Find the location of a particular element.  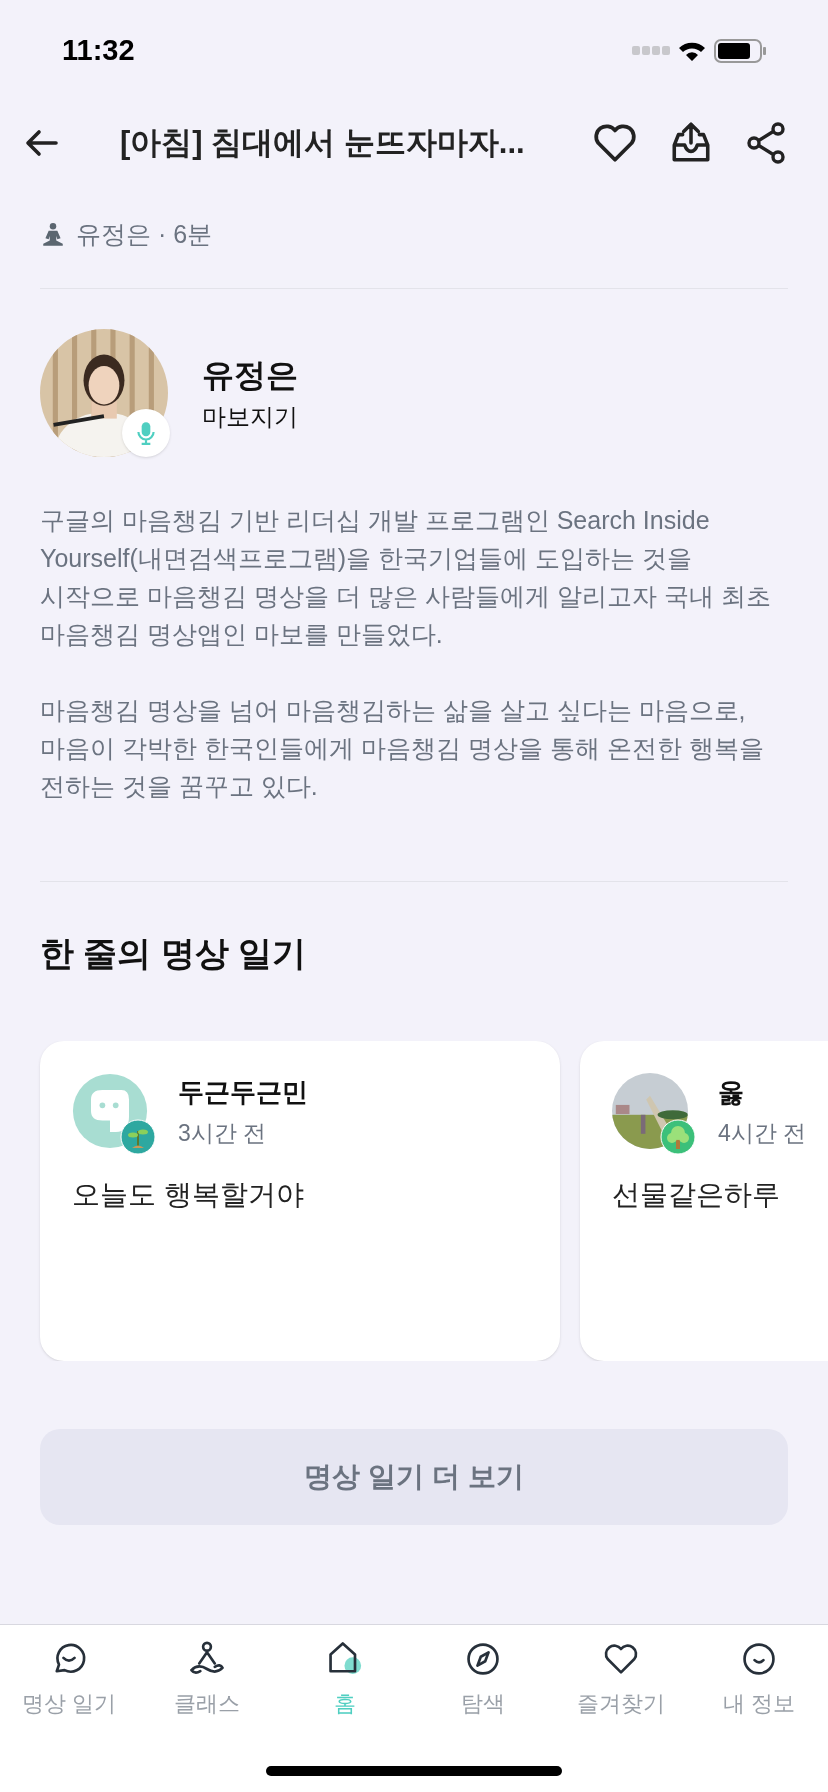

battery-icon is located at coordinates (740, 51).